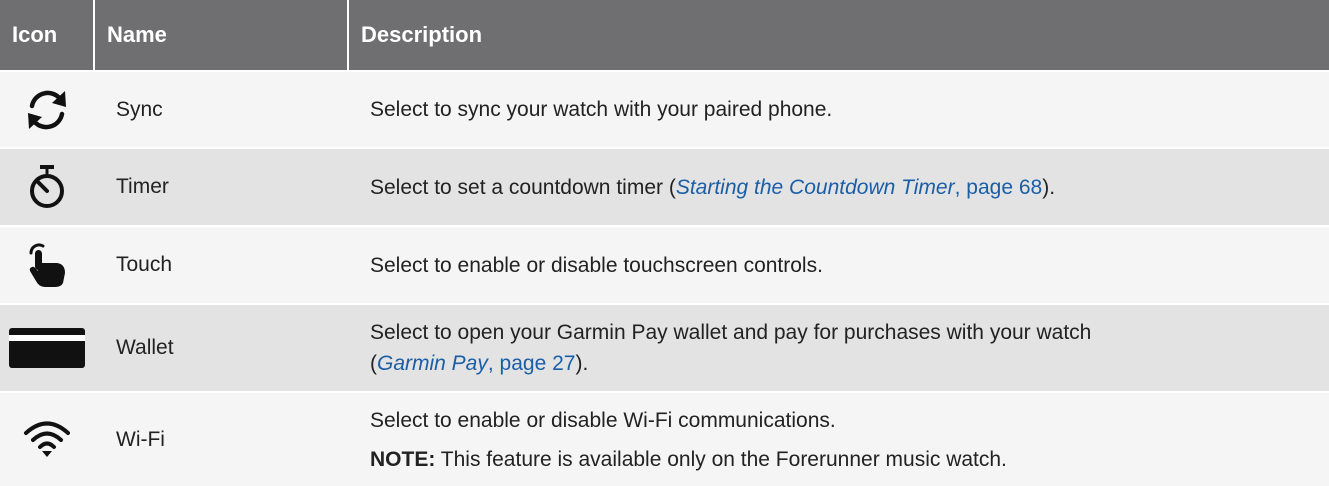 This screenshot has width=1329, height=486. Describe the element at coordinates (523, 187) in the screenshot. I see `description-text: Select to set a countdown timer (` at that location.